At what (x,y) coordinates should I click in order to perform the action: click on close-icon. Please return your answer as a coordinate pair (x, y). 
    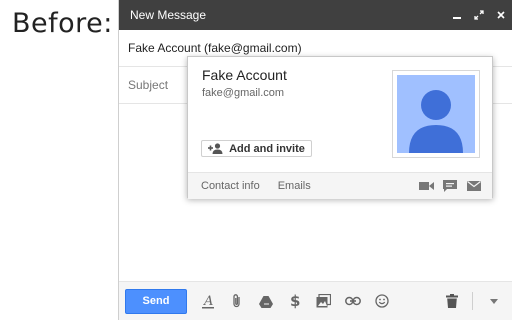
    Looking at the image, I should click on (501, 15).